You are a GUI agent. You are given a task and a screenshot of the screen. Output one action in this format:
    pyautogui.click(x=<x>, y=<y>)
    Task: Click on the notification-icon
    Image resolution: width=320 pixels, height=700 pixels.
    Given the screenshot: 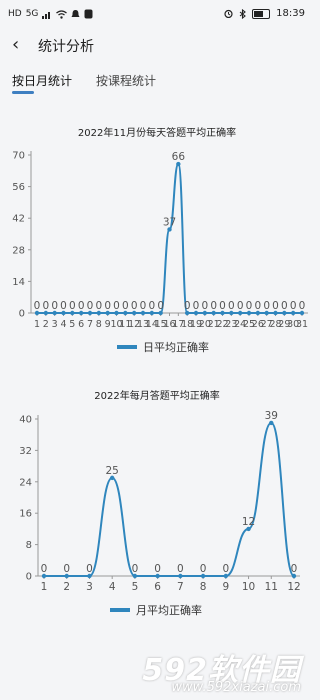 What is the action you would take?
    pyautogui.click(x=75, y=13)
    